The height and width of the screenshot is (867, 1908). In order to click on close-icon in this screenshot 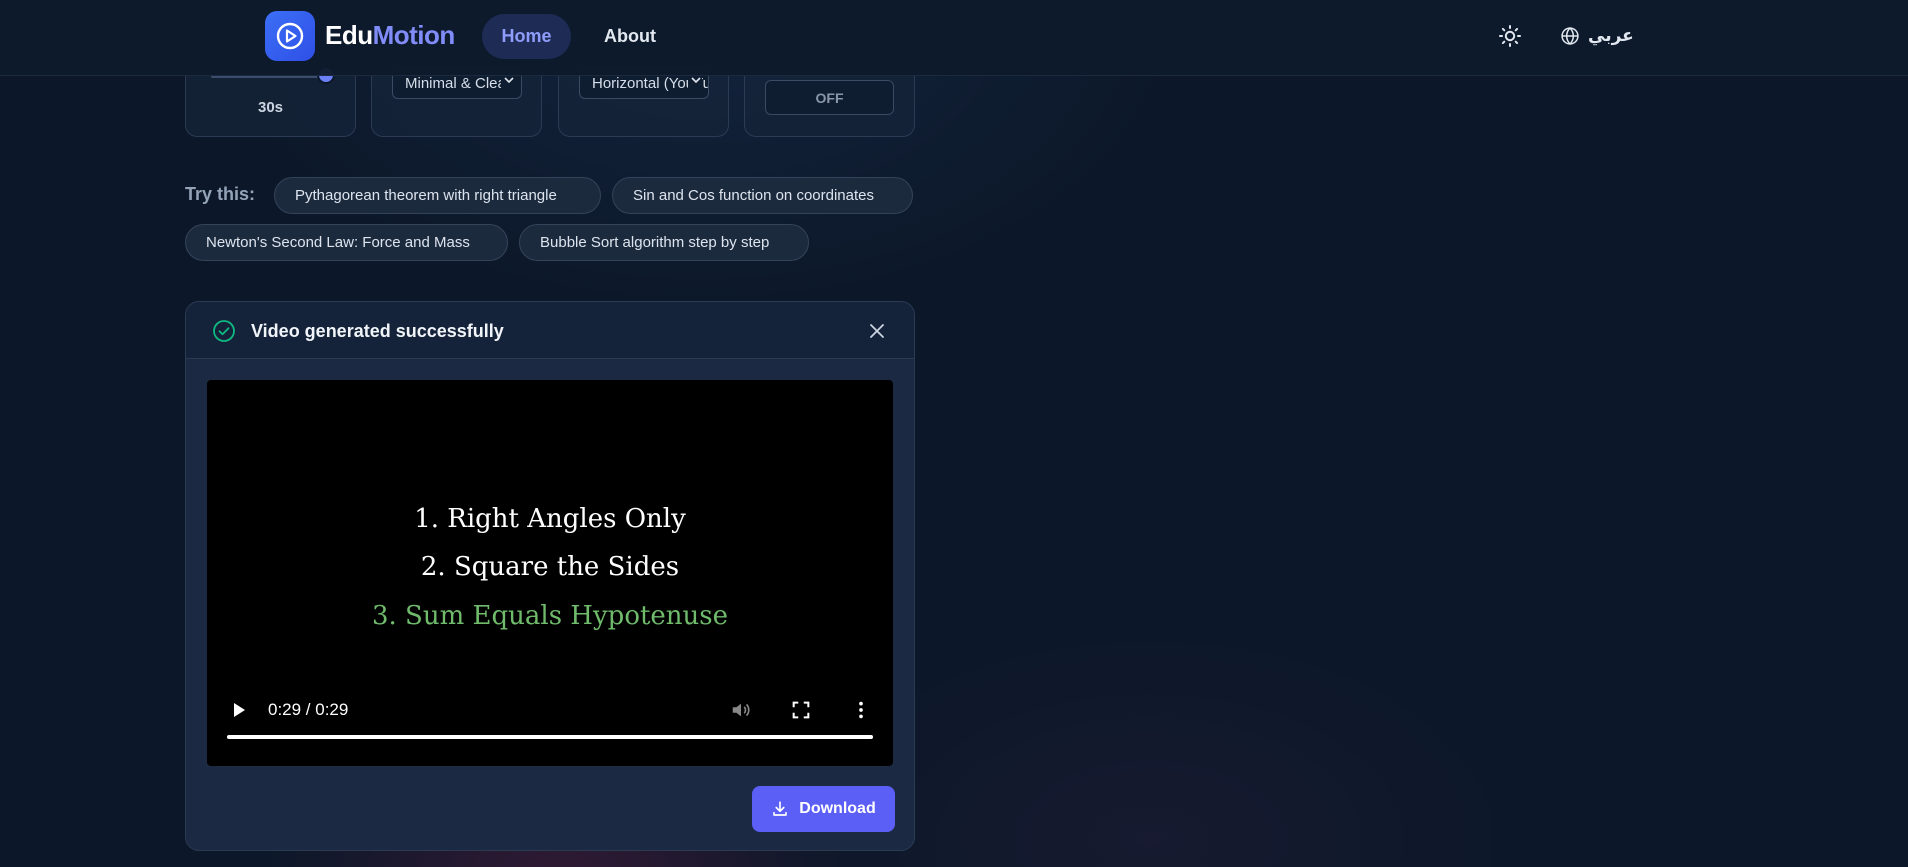, I will do `click(877, 331)`.